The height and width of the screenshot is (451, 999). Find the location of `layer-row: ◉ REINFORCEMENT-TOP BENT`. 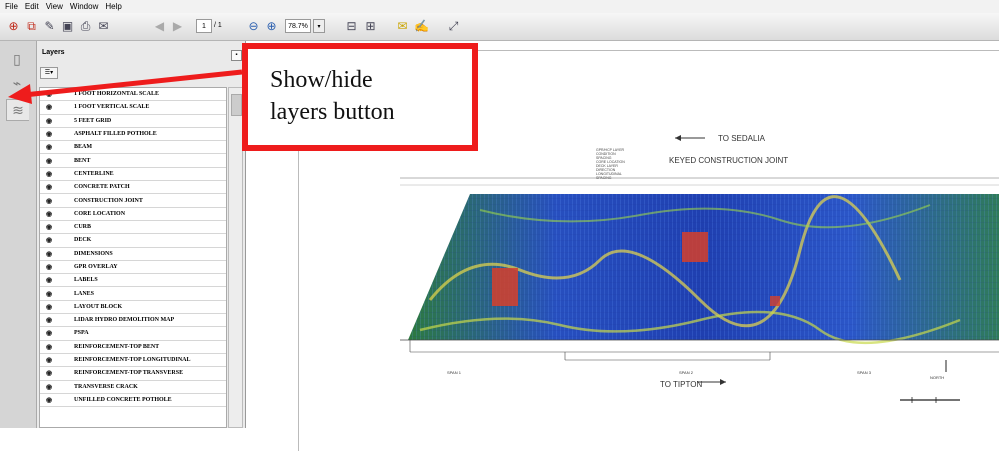

layer-row: ◉ REINFORCEMENT-TOP BENT is located at coordinates (133, 347).